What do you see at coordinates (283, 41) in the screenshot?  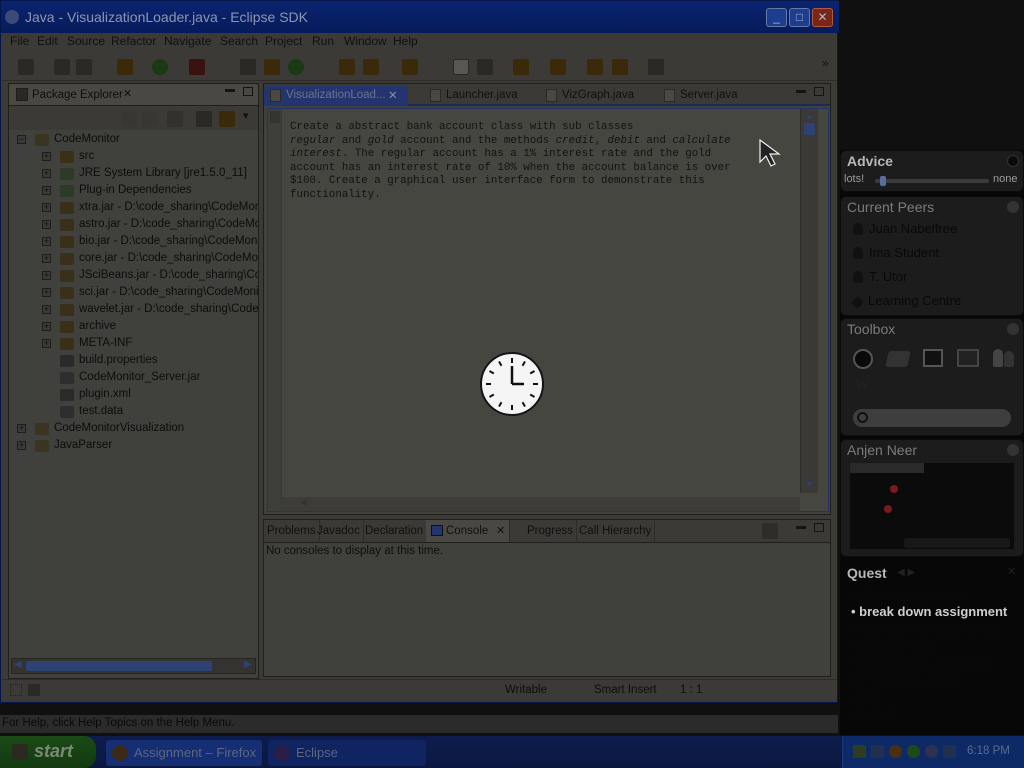 I see `menu-project: Project` at bounding box center [283, 41].